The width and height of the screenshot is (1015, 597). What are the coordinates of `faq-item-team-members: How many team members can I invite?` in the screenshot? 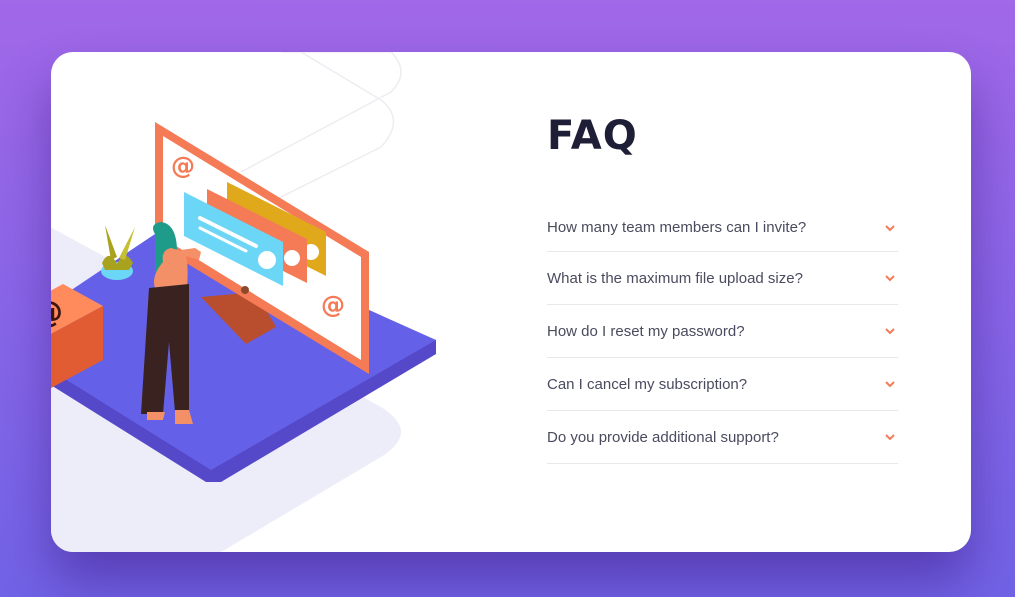 It's located at (722, 228).